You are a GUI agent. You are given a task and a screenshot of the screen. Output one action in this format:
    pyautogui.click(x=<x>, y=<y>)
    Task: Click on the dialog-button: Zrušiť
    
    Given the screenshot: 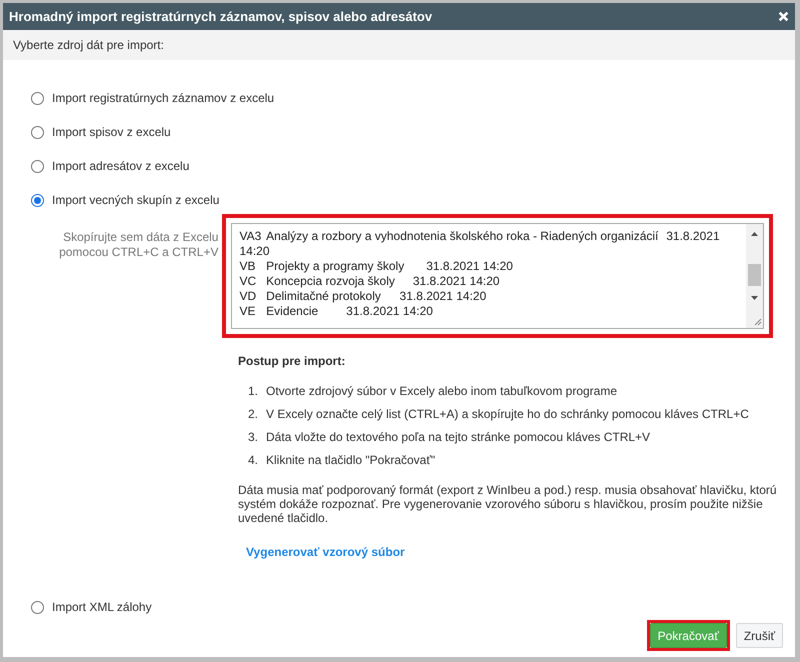 What is the action you would take?
    pyautogui.click(x=759, y=635)
    